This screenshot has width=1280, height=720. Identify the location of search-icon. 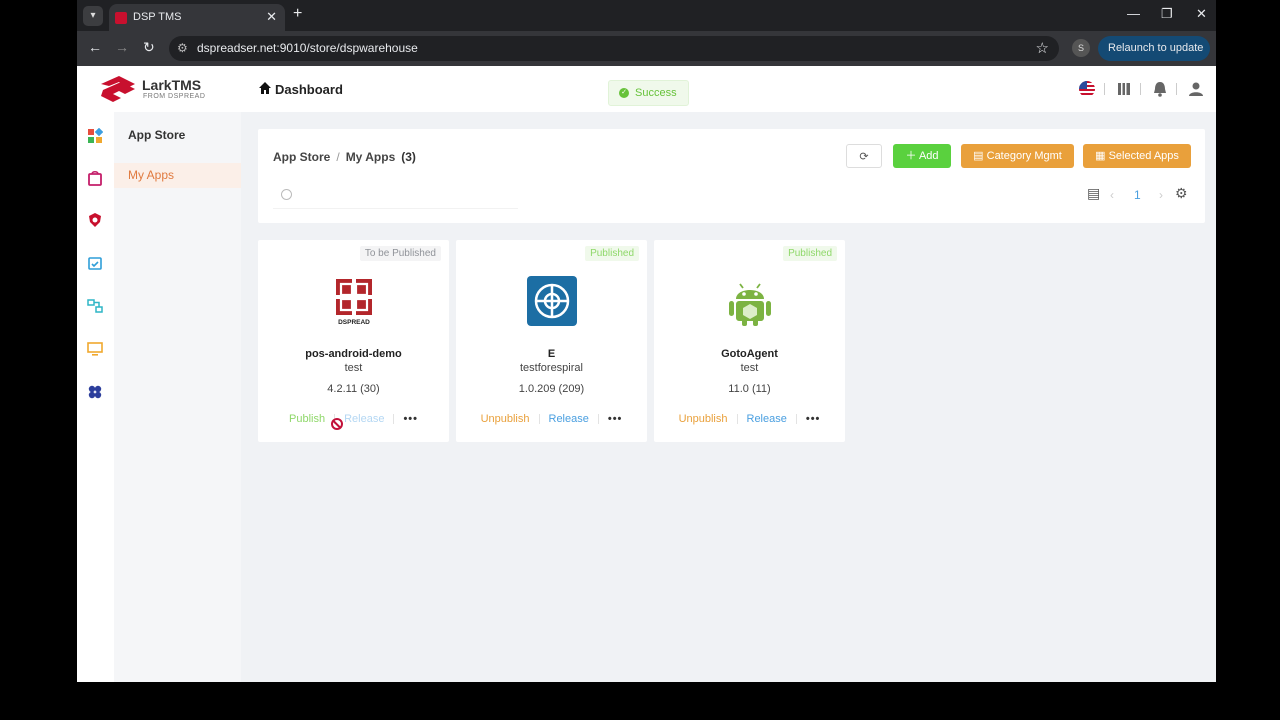
(286, 194).